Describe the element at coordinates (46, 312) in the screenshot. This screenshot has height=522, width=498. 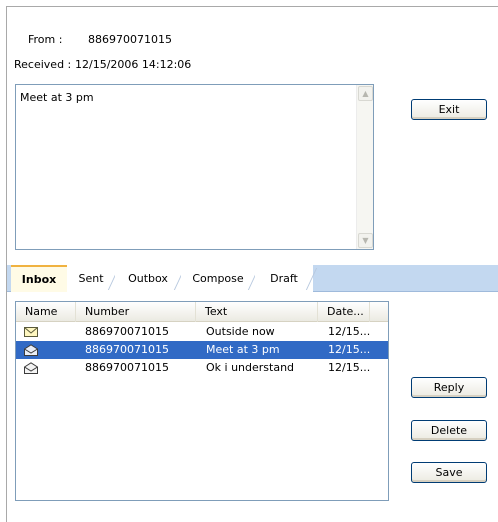
I see `column-header-name: Name` at that location.